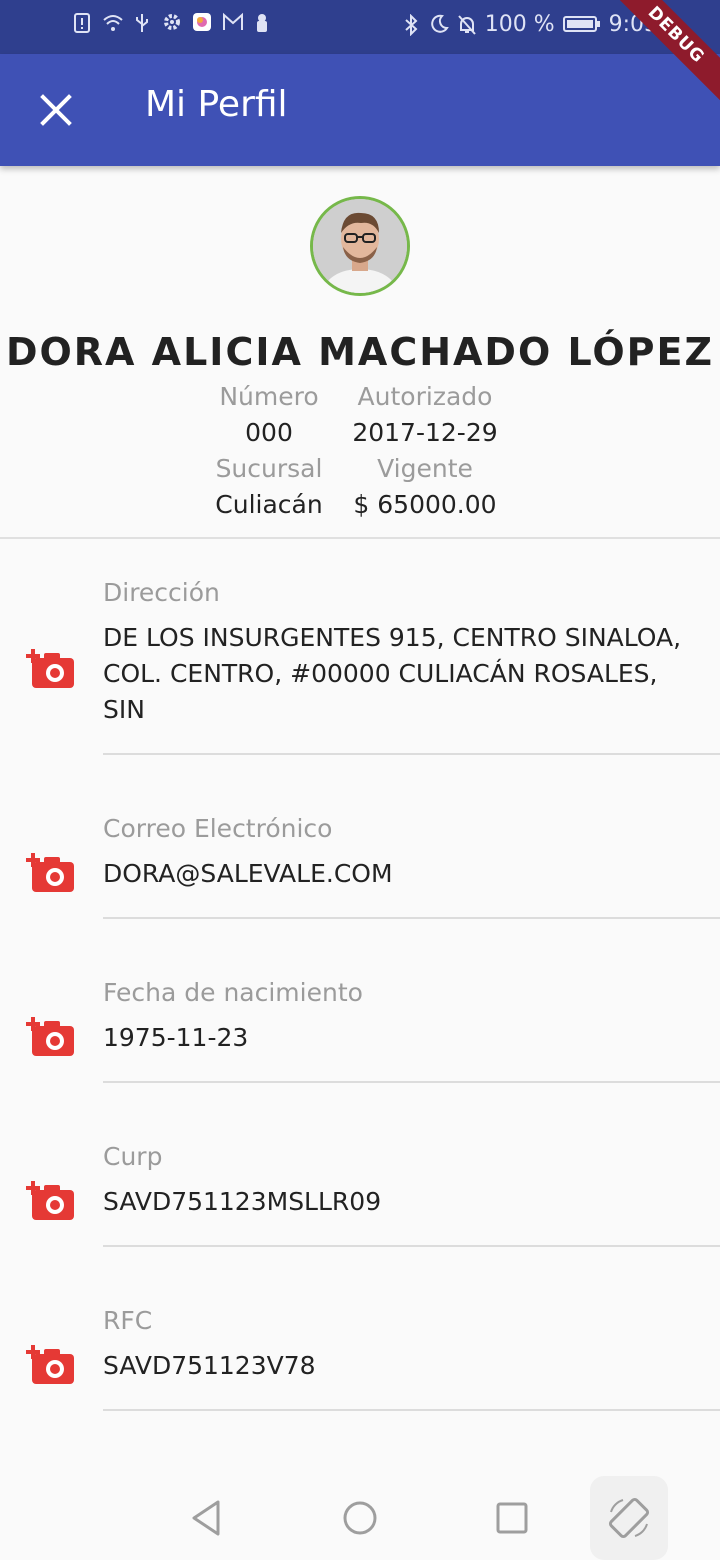 The height and width of the screenshot is (1560, 720). Describe the element at coordinates (216, 104) in the screenshot. I see `page-title: Mi Perfil` at that location.